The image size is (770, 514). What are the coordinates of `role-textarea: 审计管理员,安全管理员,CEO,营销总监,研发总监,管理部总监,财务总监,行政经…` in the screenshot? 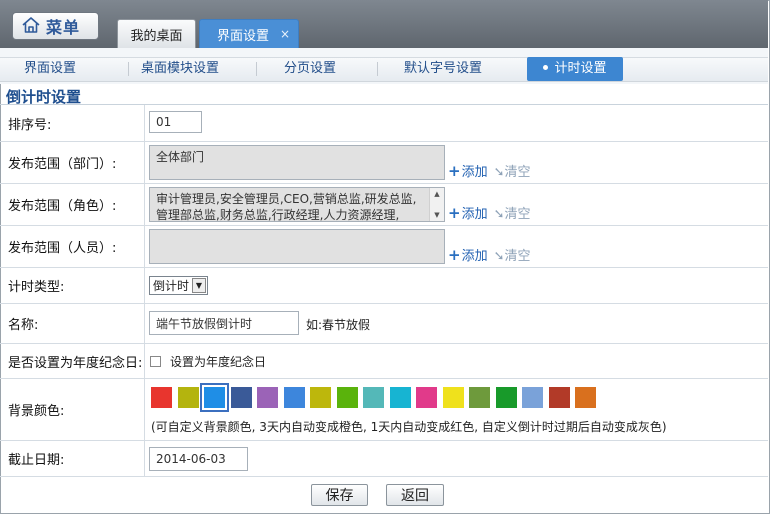 It's located at (297, 204).